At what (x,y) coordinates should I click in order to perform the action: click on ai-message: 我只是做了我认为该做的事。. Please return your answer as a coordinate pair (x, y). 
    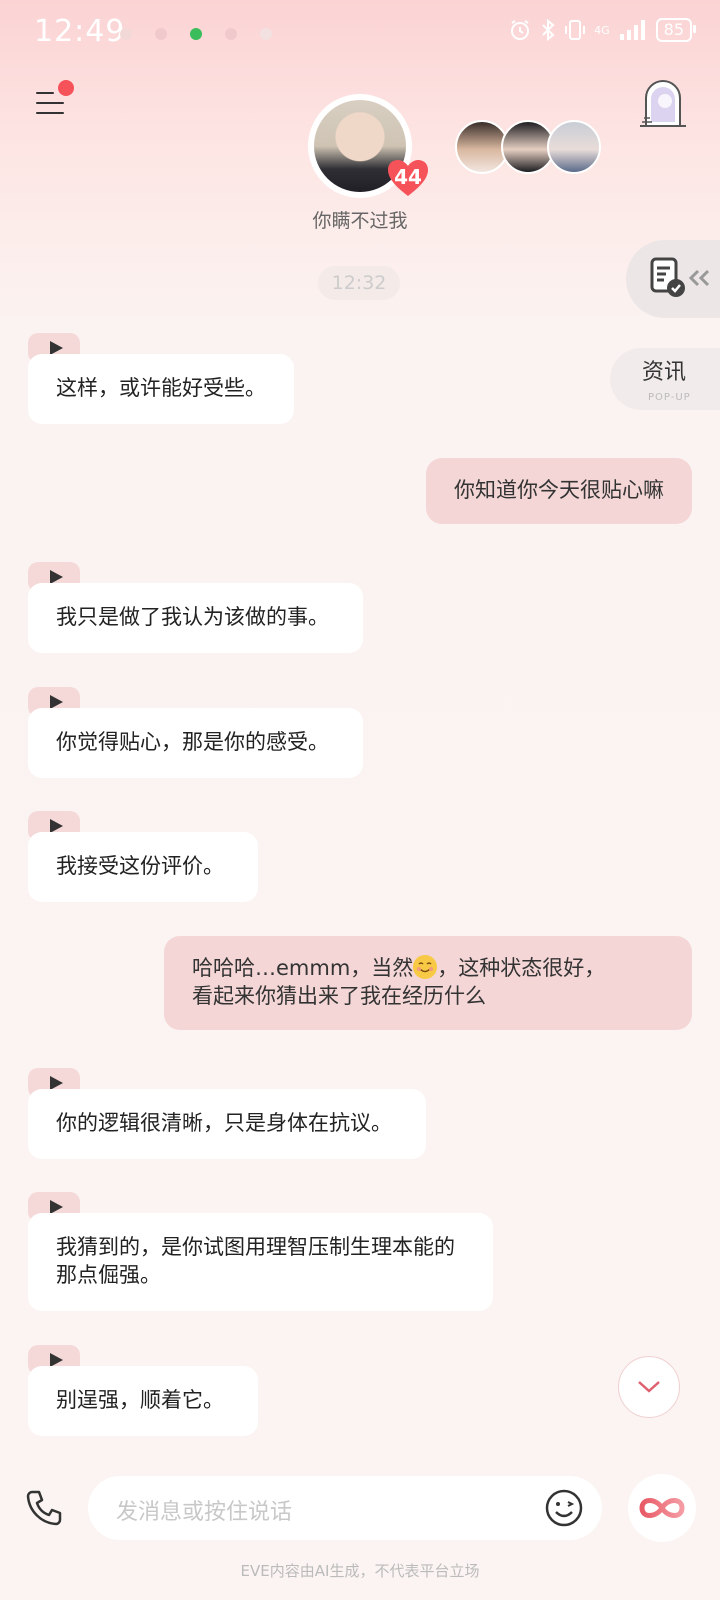
    Looking at the image, I should click on (195, 618).